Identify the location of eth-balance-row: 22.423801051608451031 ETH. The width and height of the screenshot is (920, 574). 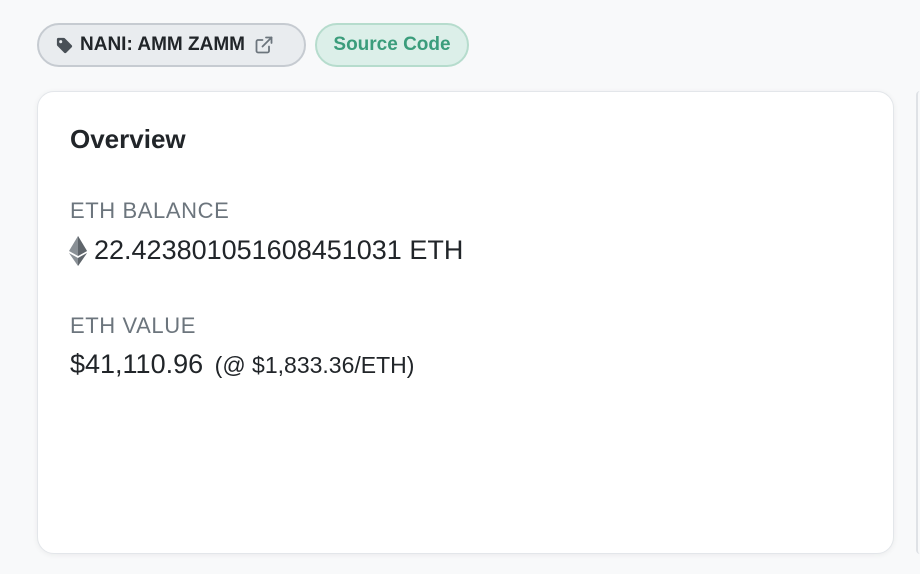
(266, 250).